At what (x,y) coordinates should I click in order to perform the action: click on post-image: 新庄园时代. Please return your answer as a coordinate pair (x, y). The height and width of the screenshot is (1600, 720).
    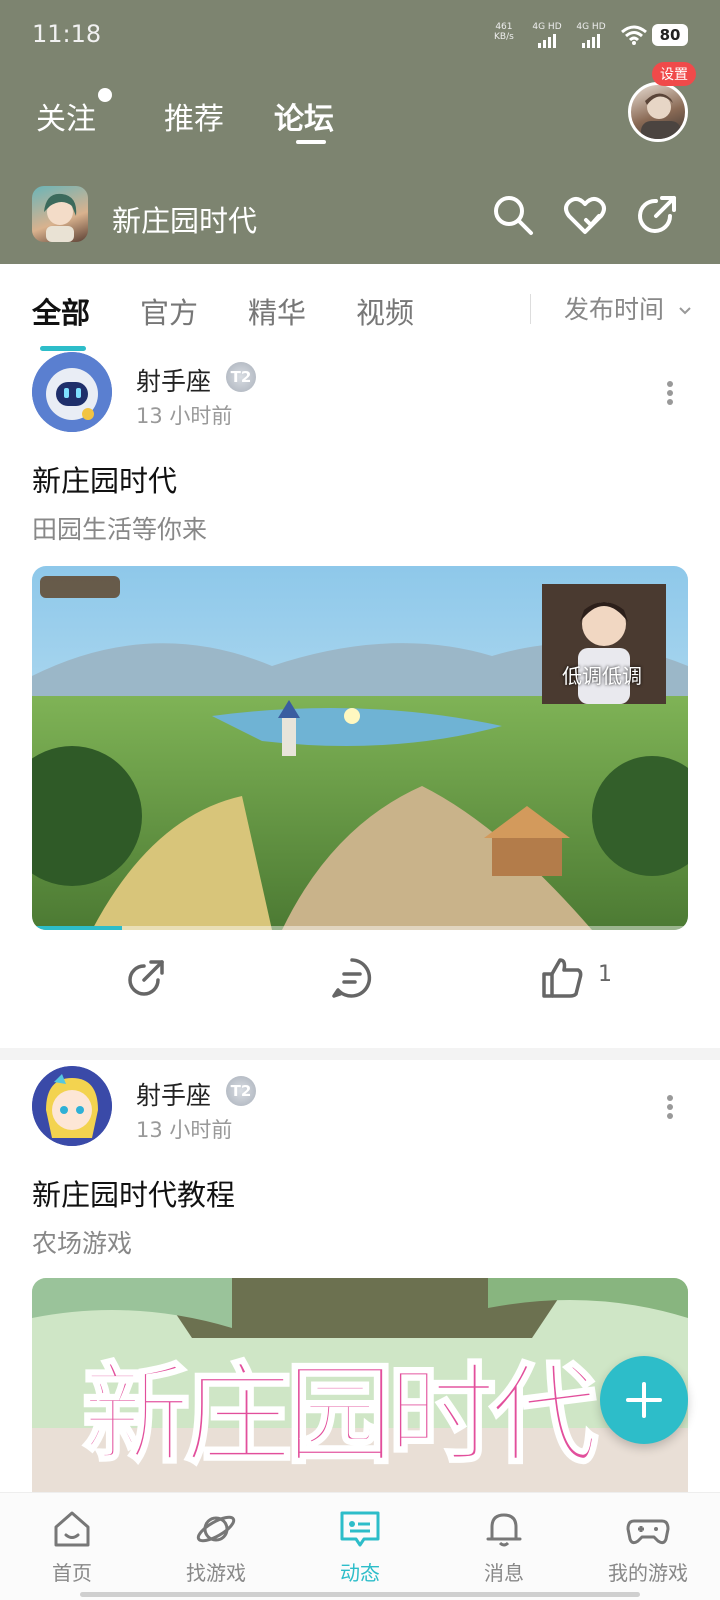
    Looking at the image, I should click on (360, 1385).